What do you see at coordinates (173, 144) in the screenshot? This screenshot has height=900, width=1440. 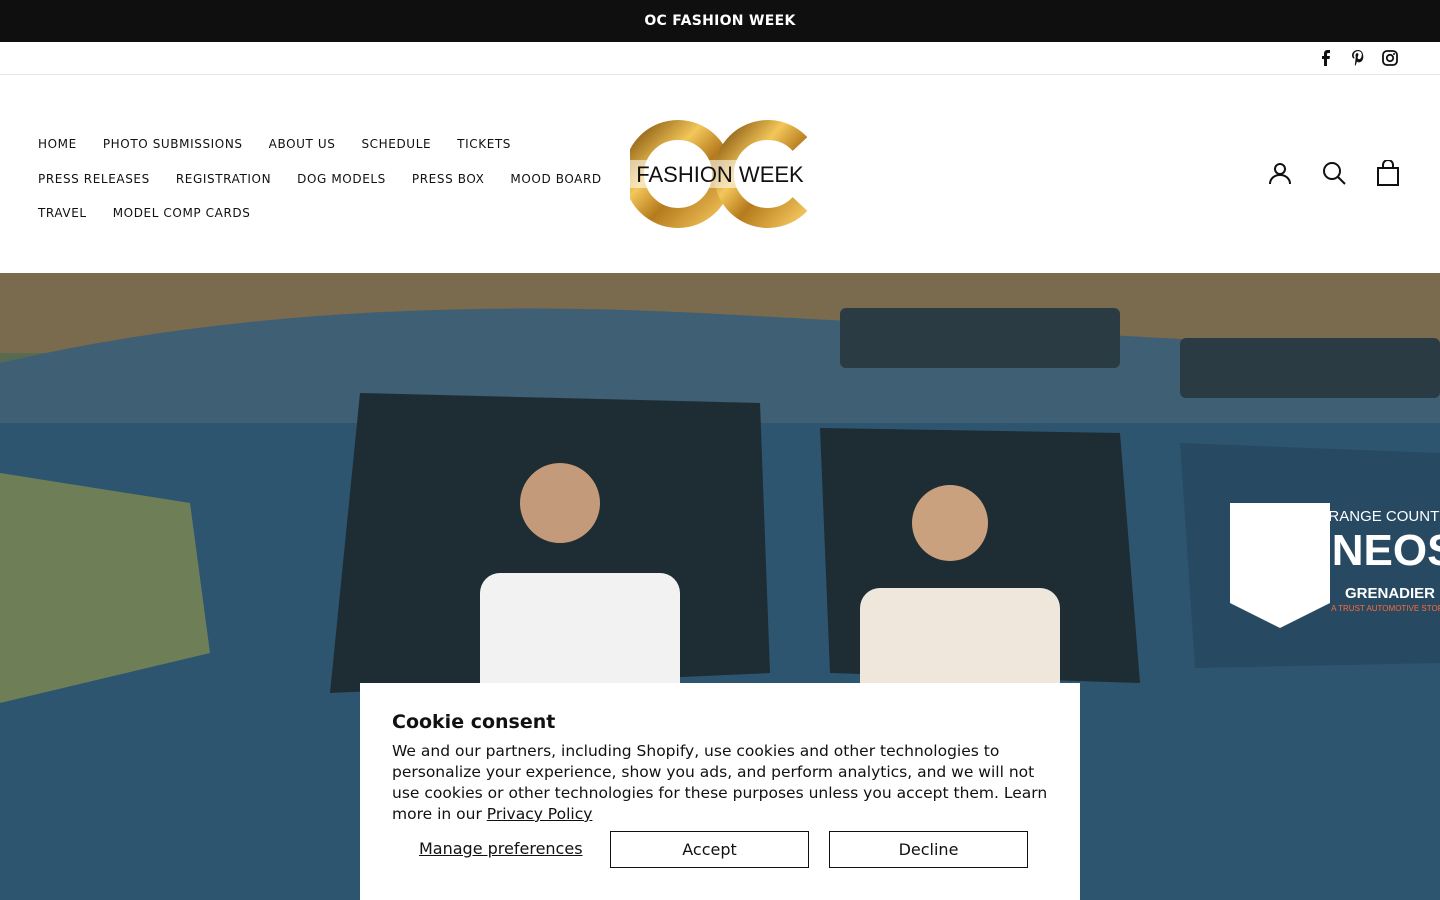 I see `nav-item-photo-submissions: PHOTO SUBMISSIONS` at bounding box center [173, 144].